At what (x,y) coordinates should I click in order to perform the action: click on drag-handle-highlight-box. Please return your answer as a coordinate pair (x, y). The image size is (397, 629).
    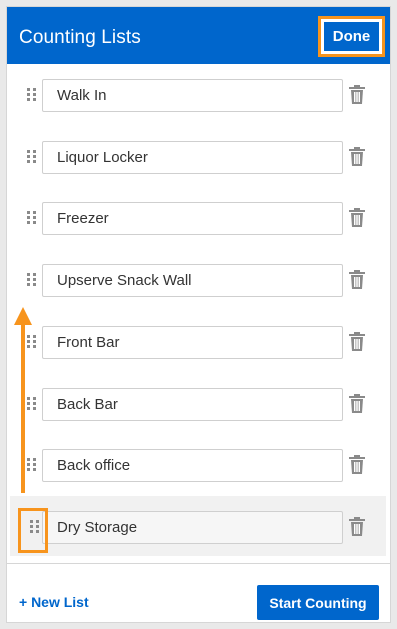
    Looking at the image, I should click on (33, 530).